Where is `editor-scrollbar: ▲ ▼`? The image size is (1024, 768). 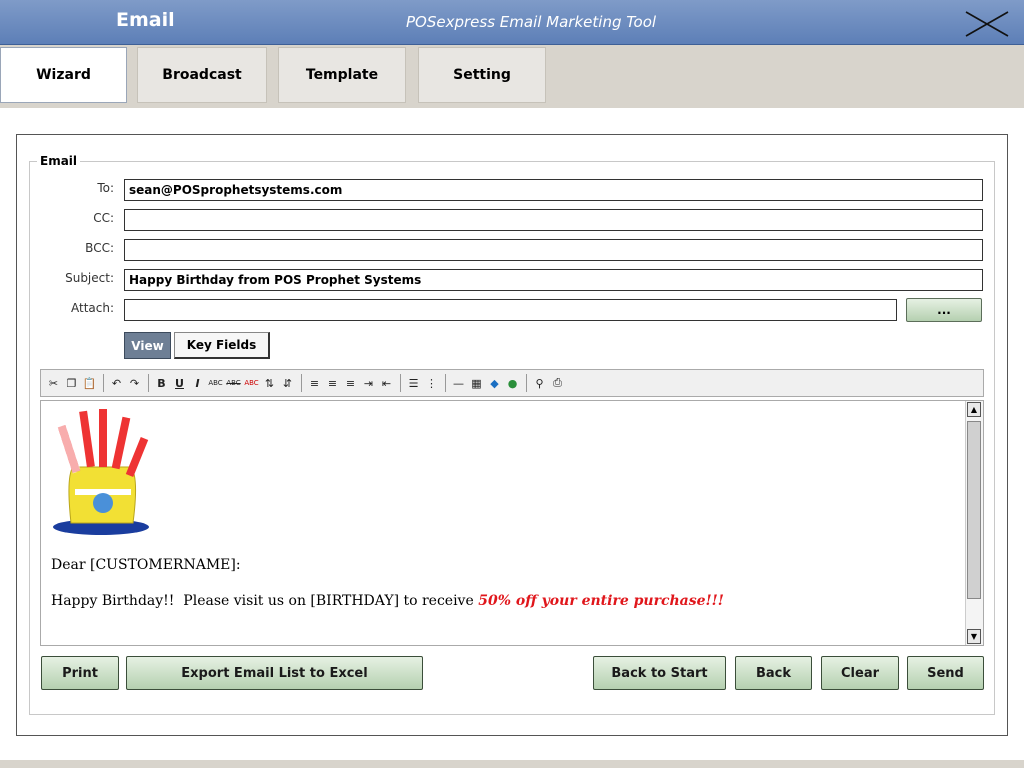
editor-scrollbar: ▲ ▼ is located at coordinates (974, 523).